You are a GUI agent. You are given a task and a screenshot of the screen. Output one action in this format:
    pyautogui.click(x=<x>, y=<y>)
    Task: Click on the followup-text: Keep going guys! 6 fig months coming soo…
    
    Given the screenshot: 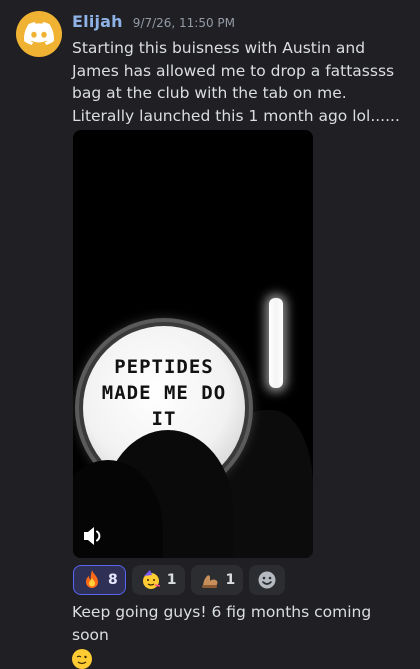 What is the action you would take?
    pyautogui.click(x=222, y=623)
    